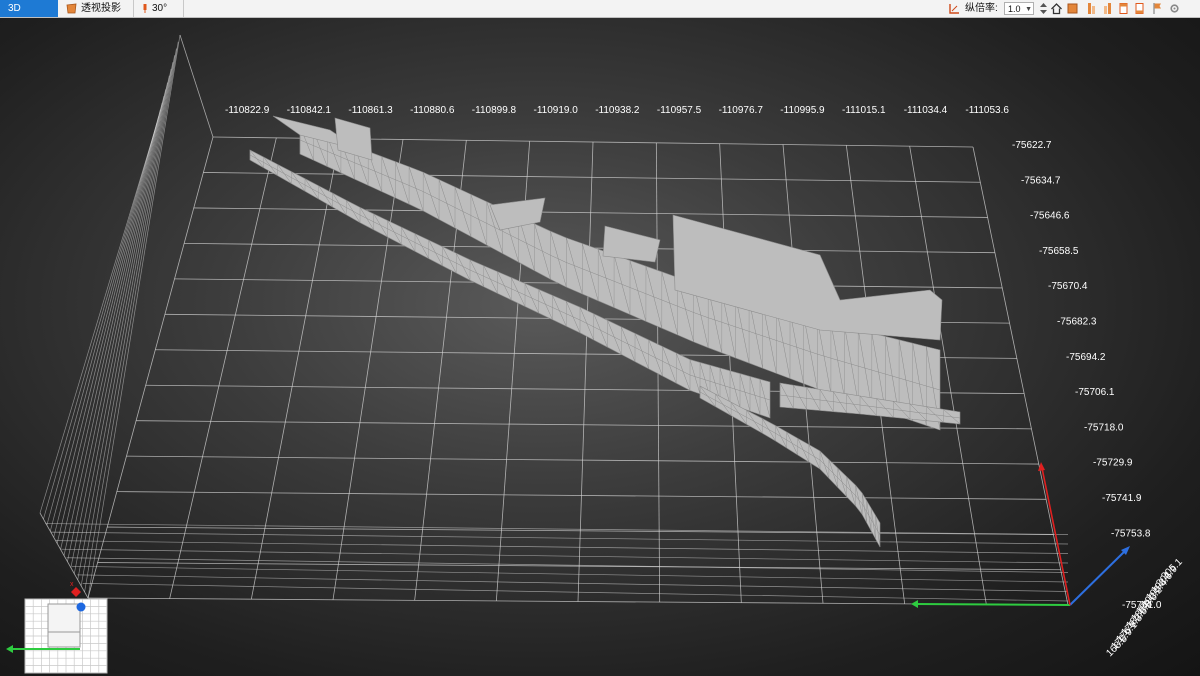  What do you see at coordinates (1072, 8) in the screenshot?
I see `box-icon` at bounding box center [1072, 8].